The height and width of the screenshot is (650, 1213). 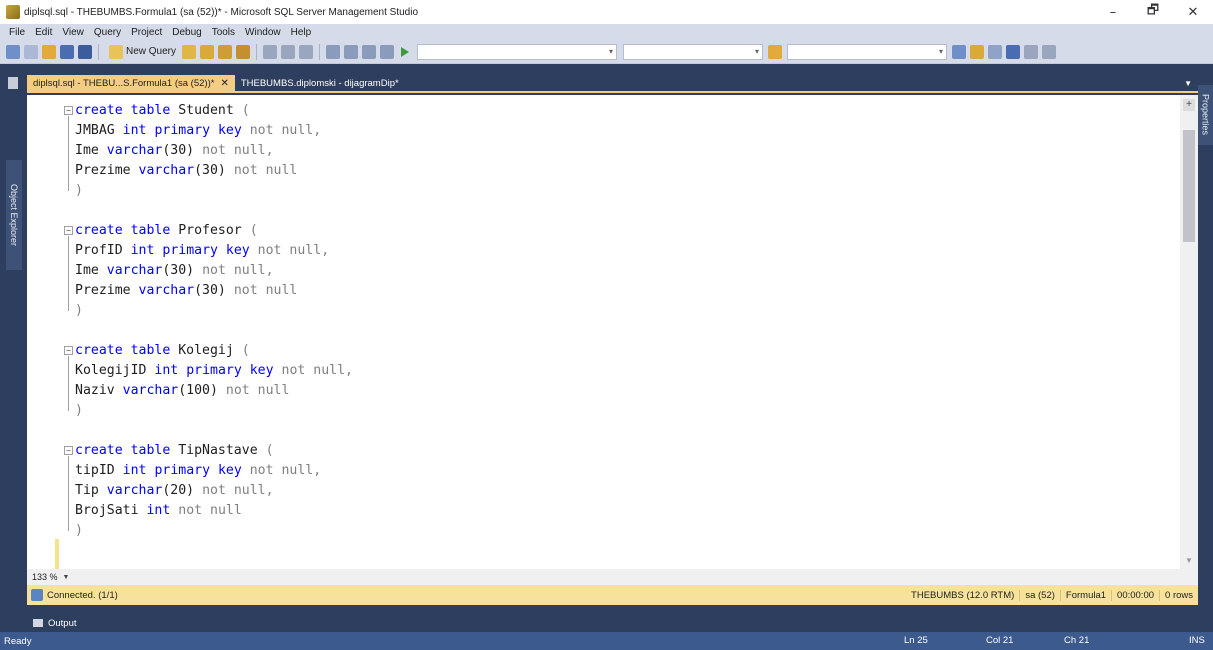 I want to click on toolbar-separator, so click(x=257, y=51).